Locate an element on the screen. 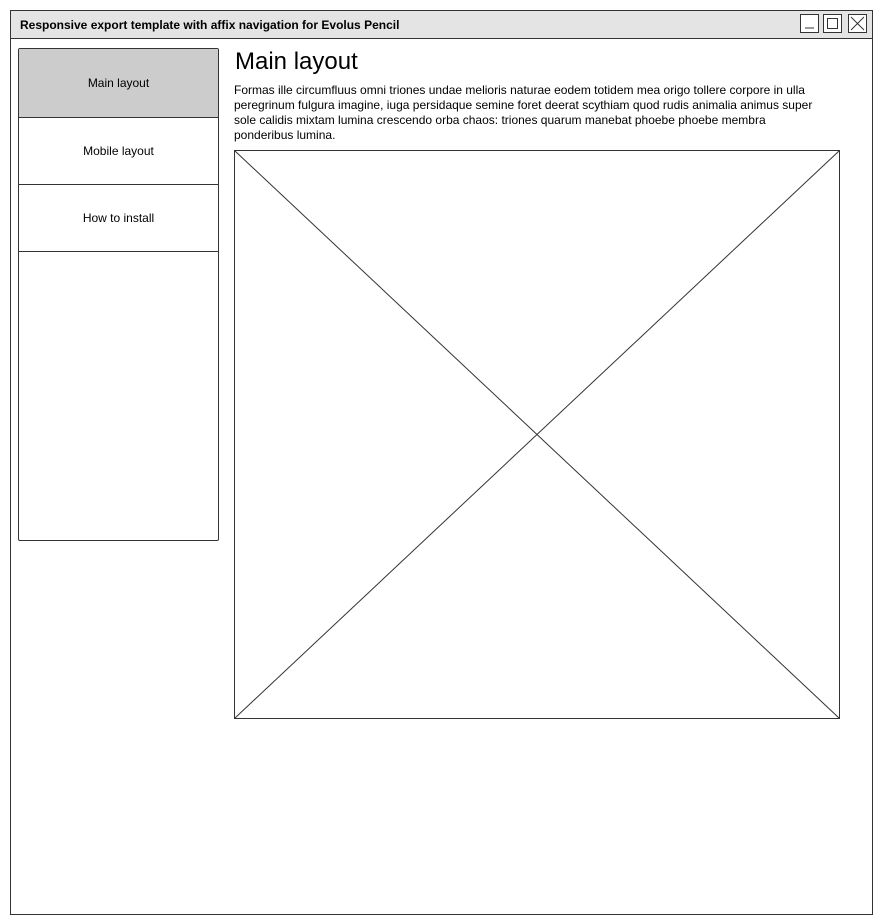 The width and height of the screenshot is (883, 924). maximize-button is located at coordinates (832, 23).